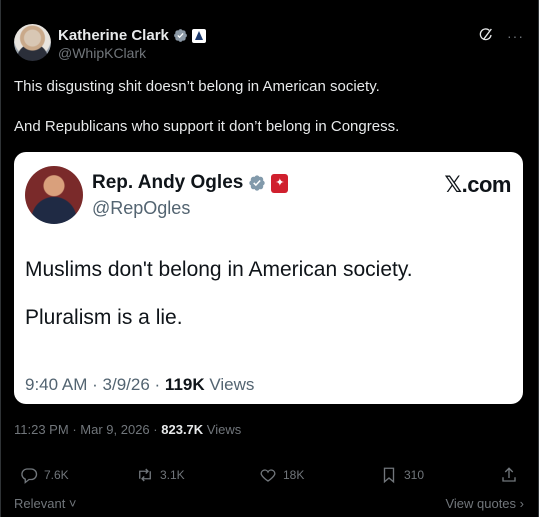 The width and height of the screenshot is (539, 517). I want to click on reply-button: 7.6K, so click(44, 475).